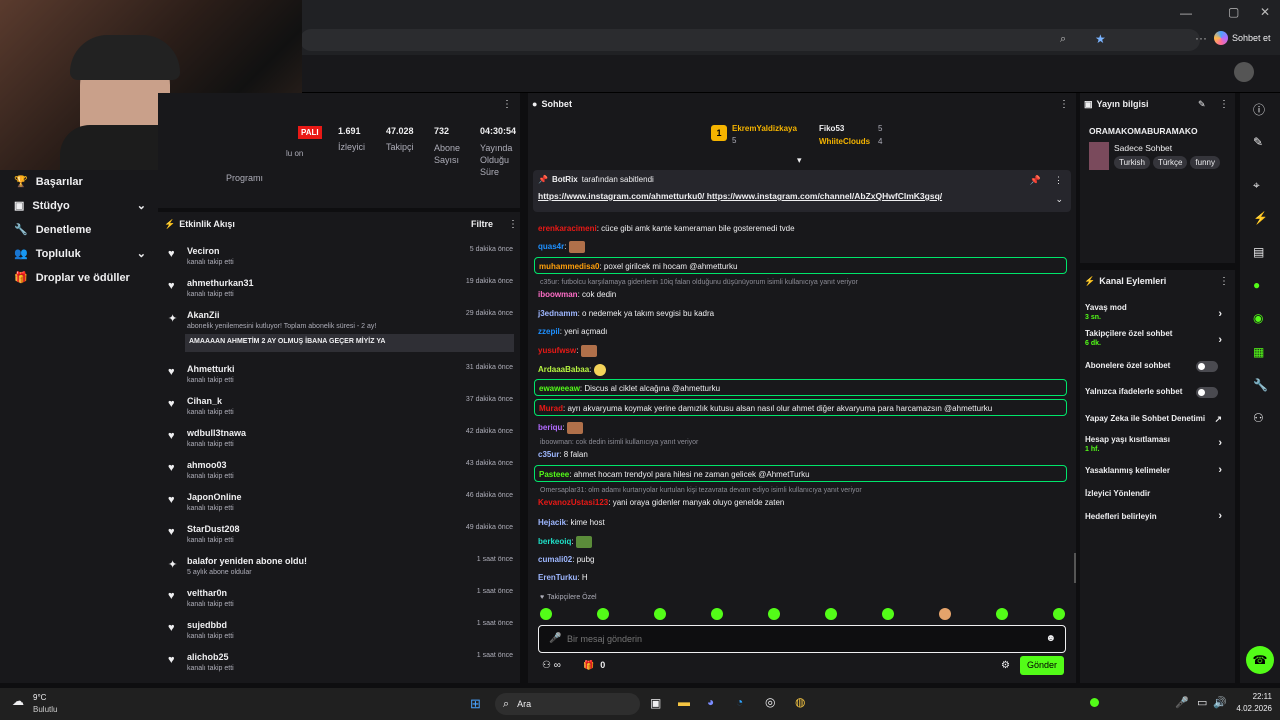  Describe the element at coordinates (1100, 39) in the screenshot. I see `favorite-star-icon: ★` at that location.